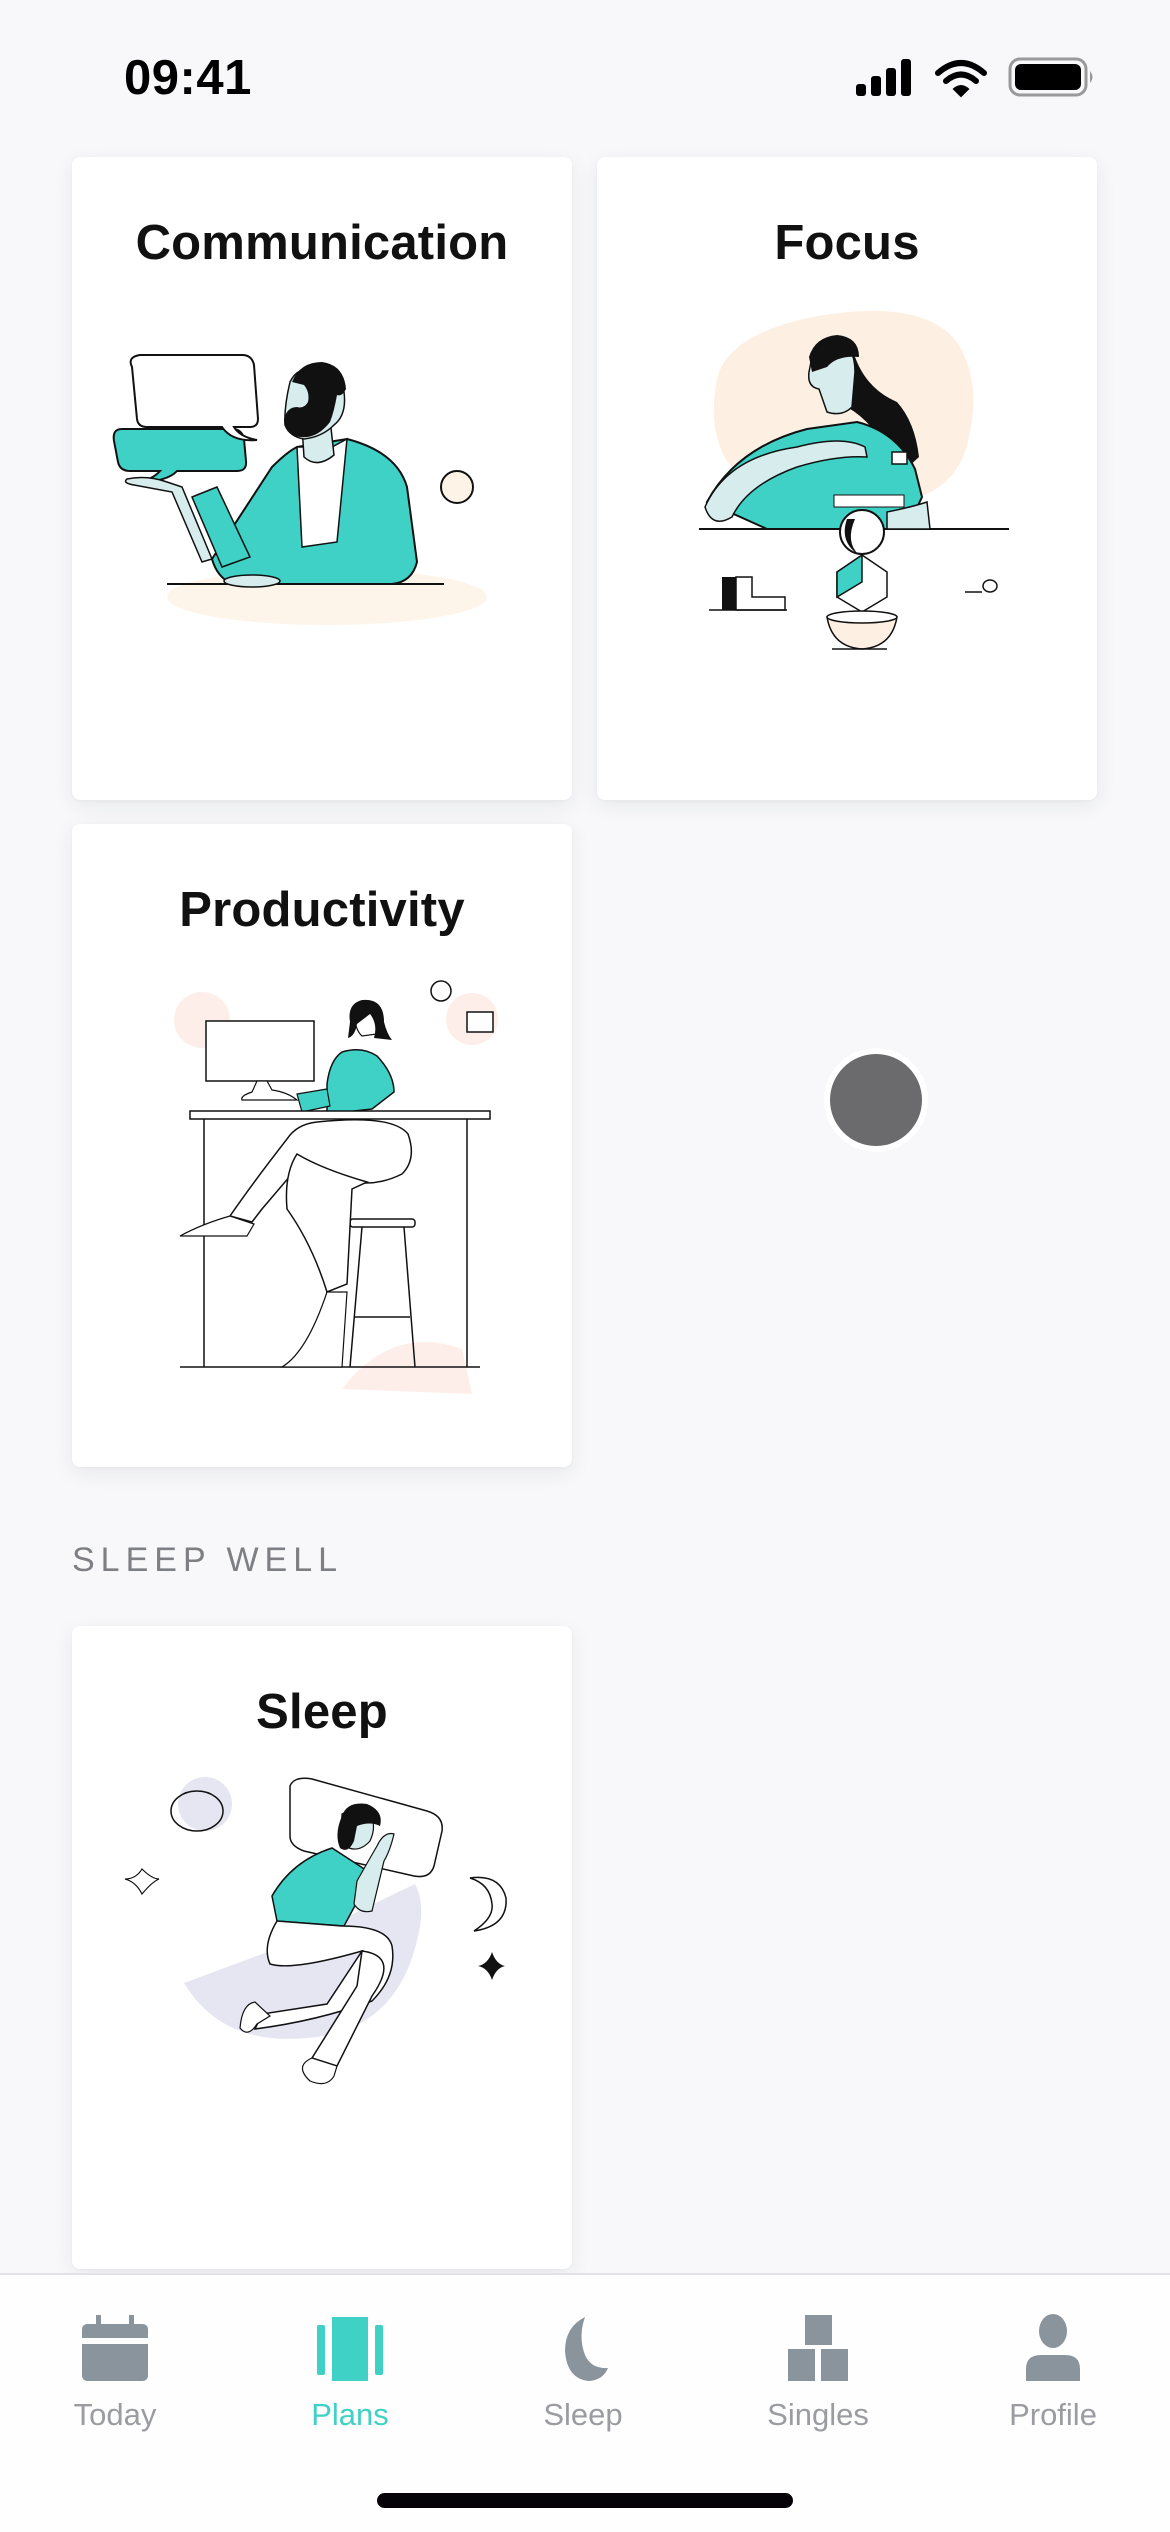  I want to click on cellular-signal-icon, so click(883, 77).